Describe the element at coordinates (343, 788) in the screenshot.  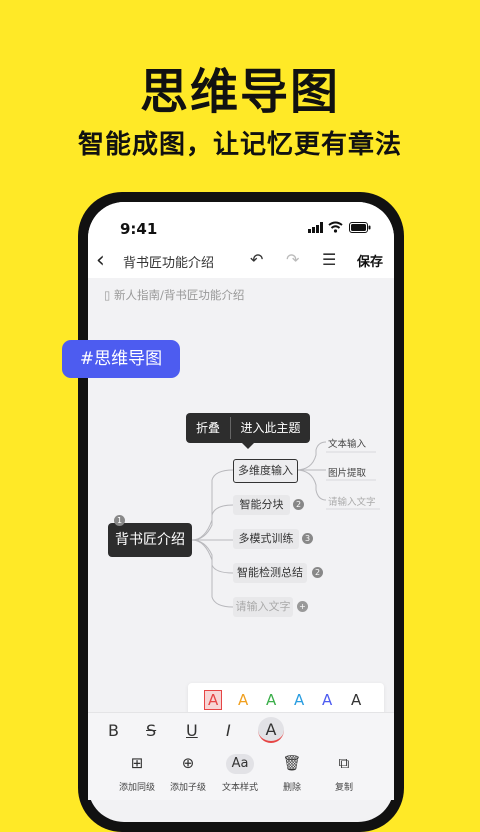
I see `copy-label: 复制` at that location.